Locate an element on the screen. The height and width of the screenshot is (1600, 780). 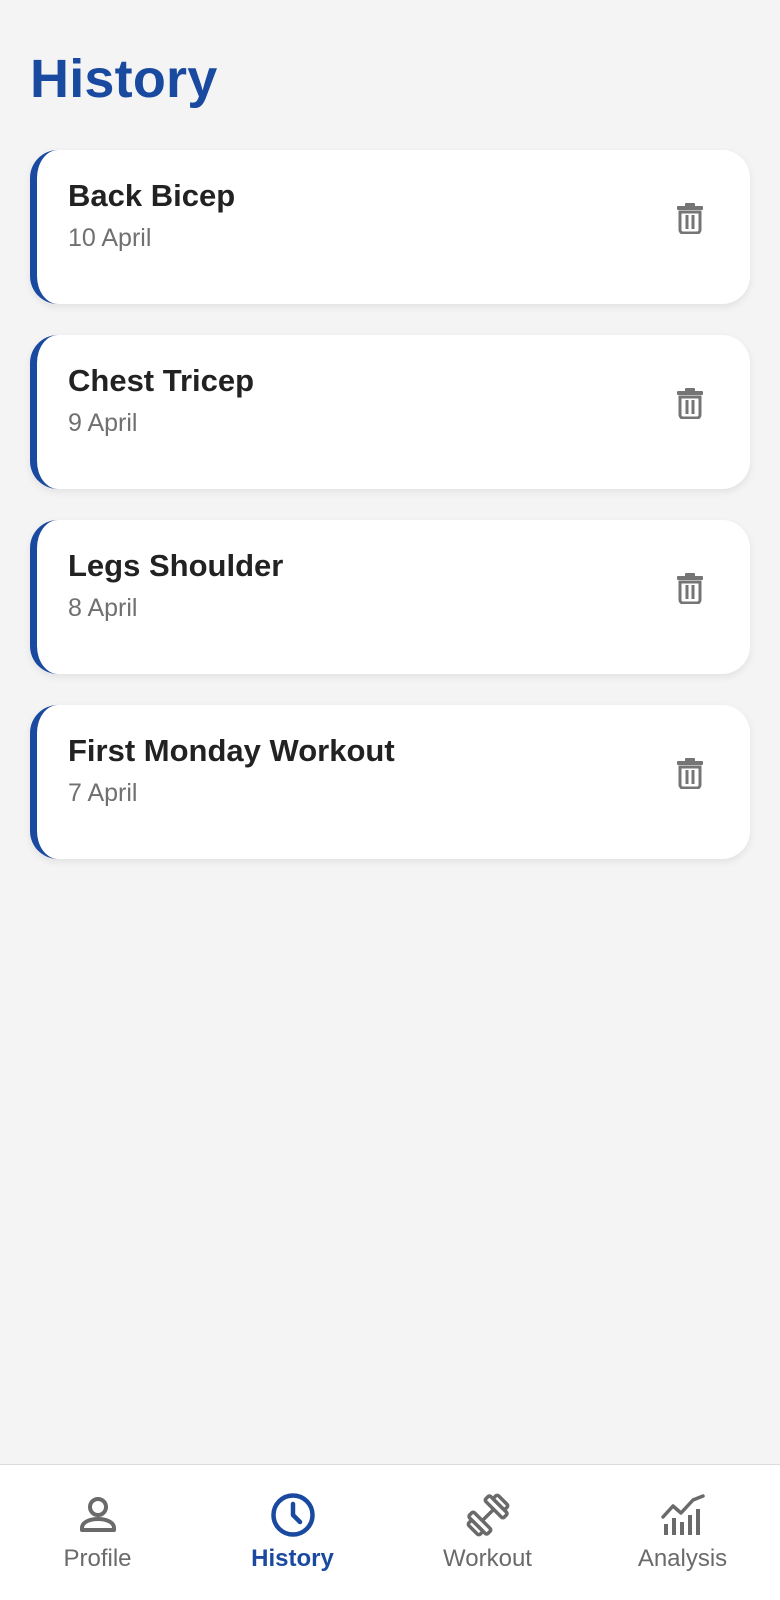
nav-item-analysis: Analysis is located at coordinates (682, 1532).